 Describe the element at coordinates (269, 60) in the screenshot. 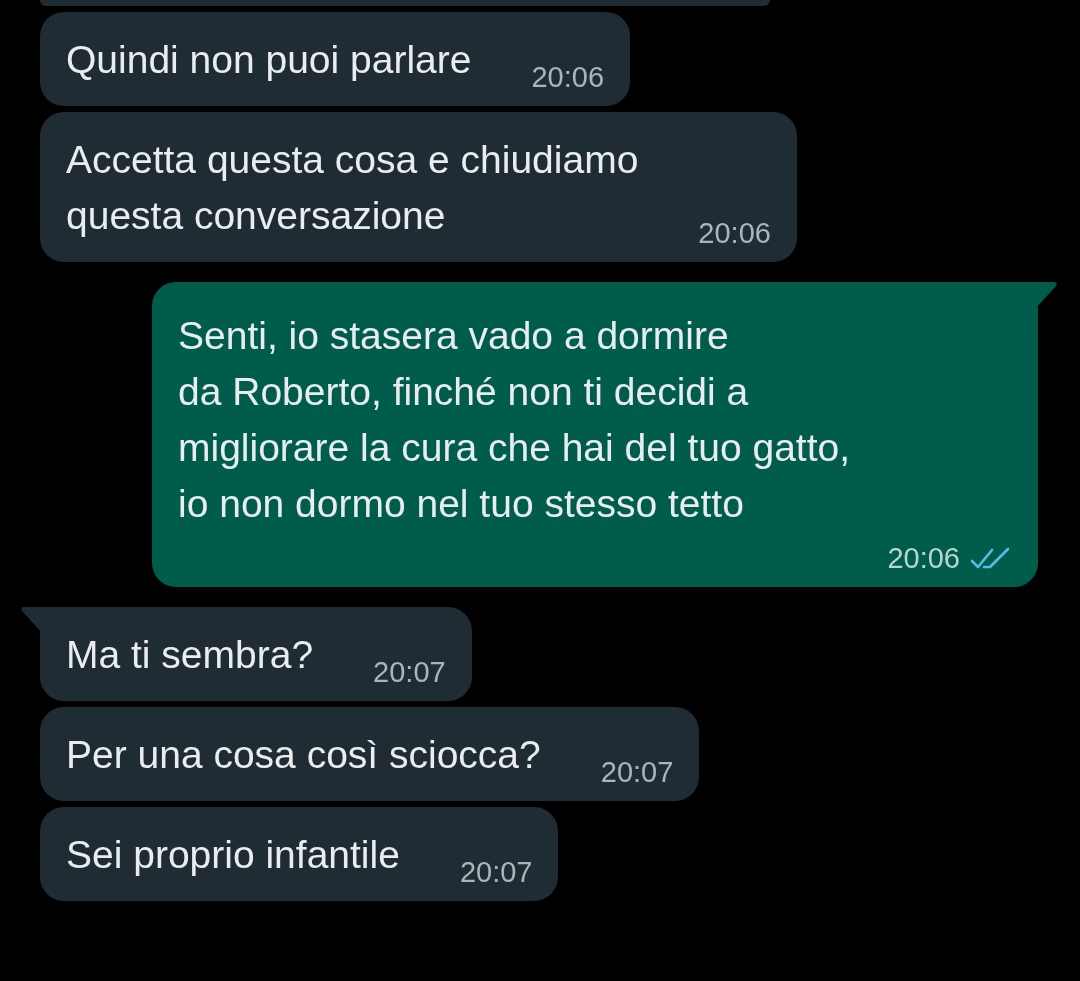

I see `message-text: Quindi non puoi parlare` at that location.